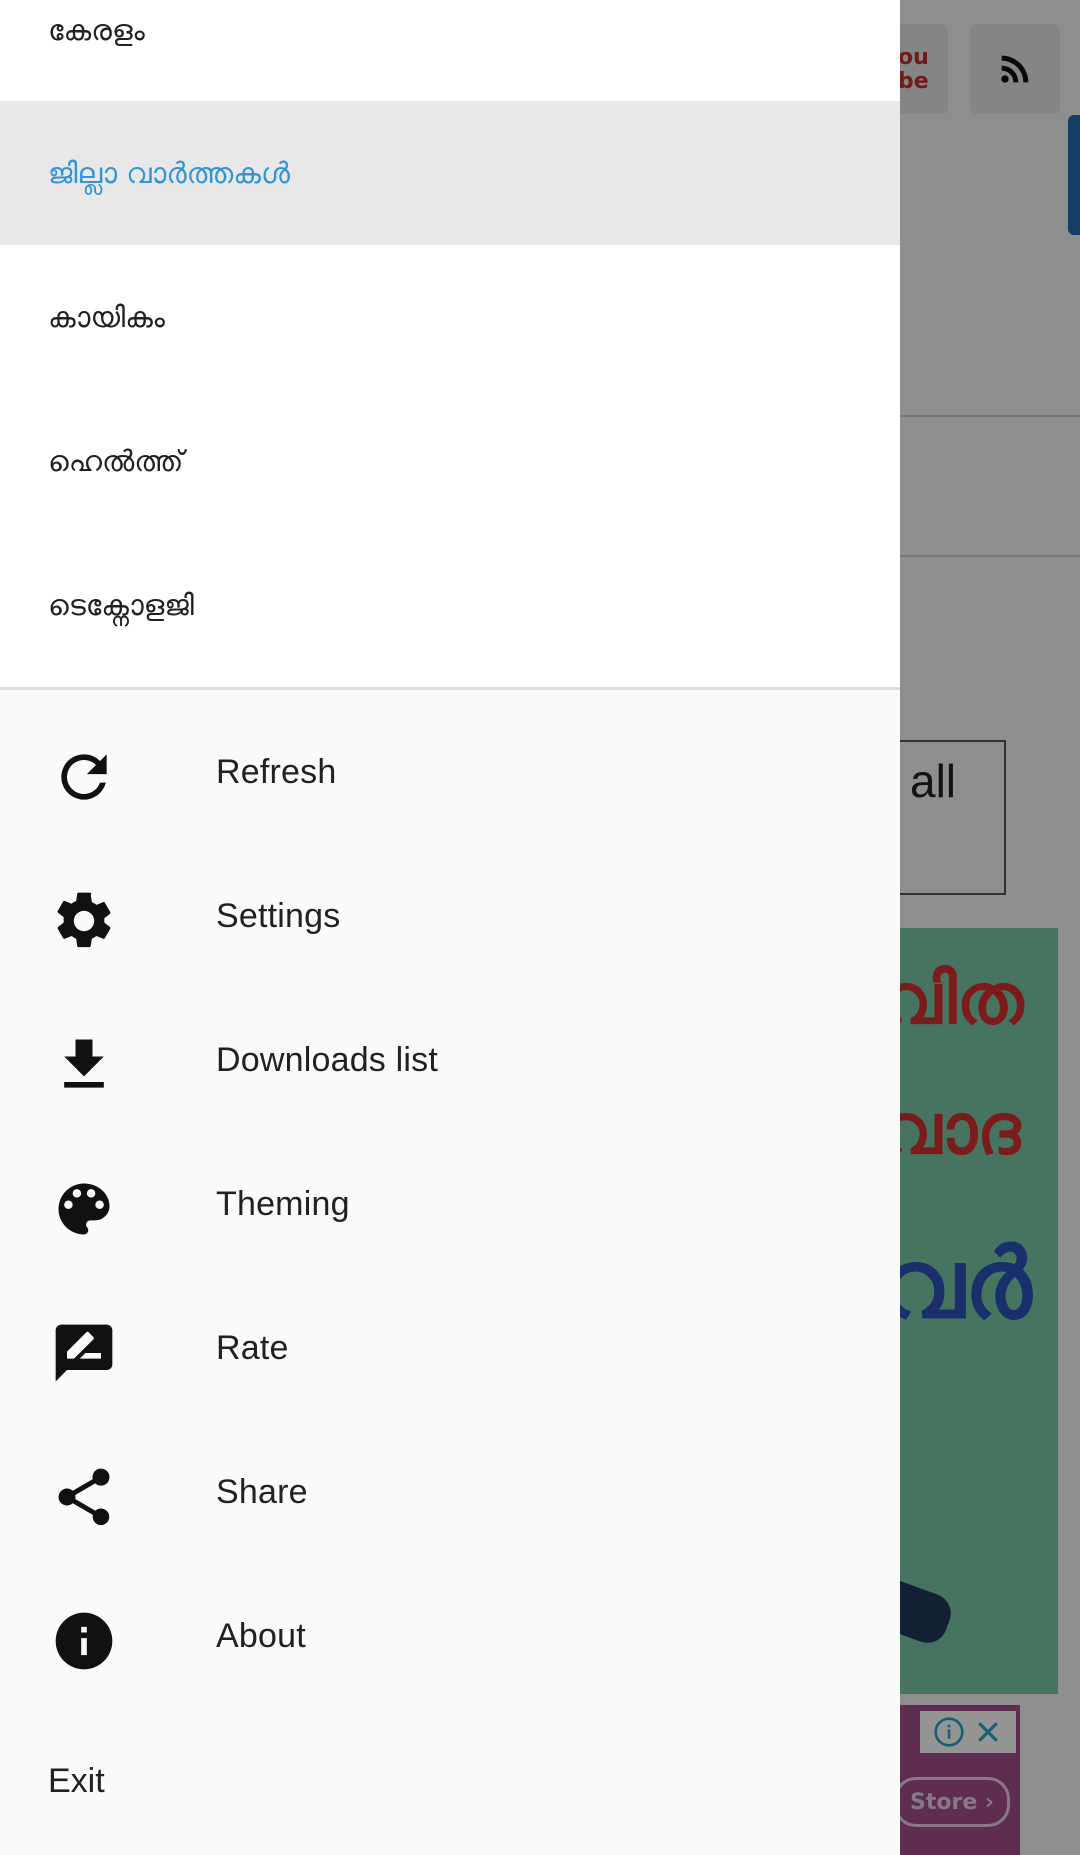  I want to click on menu-item-share: Share, so click(450, 1497).